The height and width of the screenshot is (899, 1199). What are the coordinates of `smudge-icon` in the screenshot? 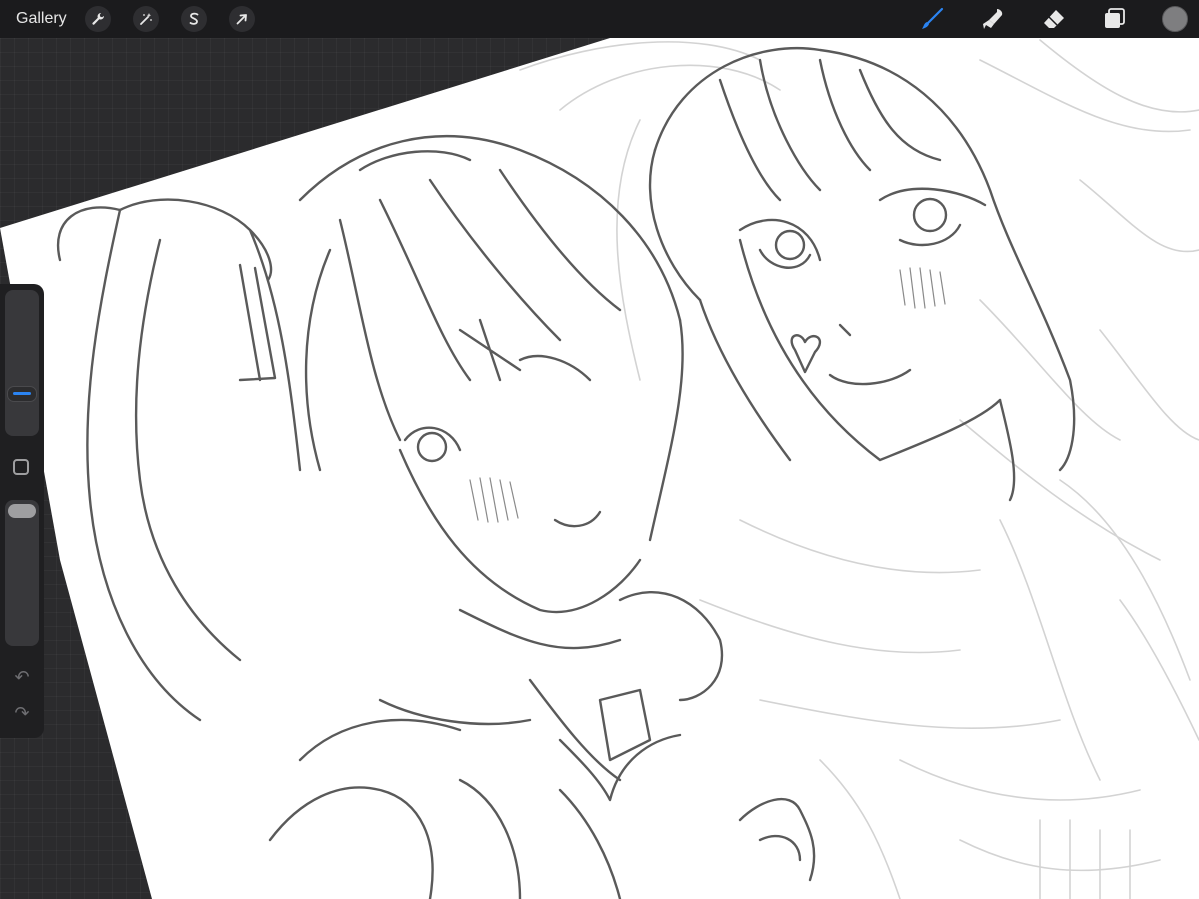 It's located at (993, 19).